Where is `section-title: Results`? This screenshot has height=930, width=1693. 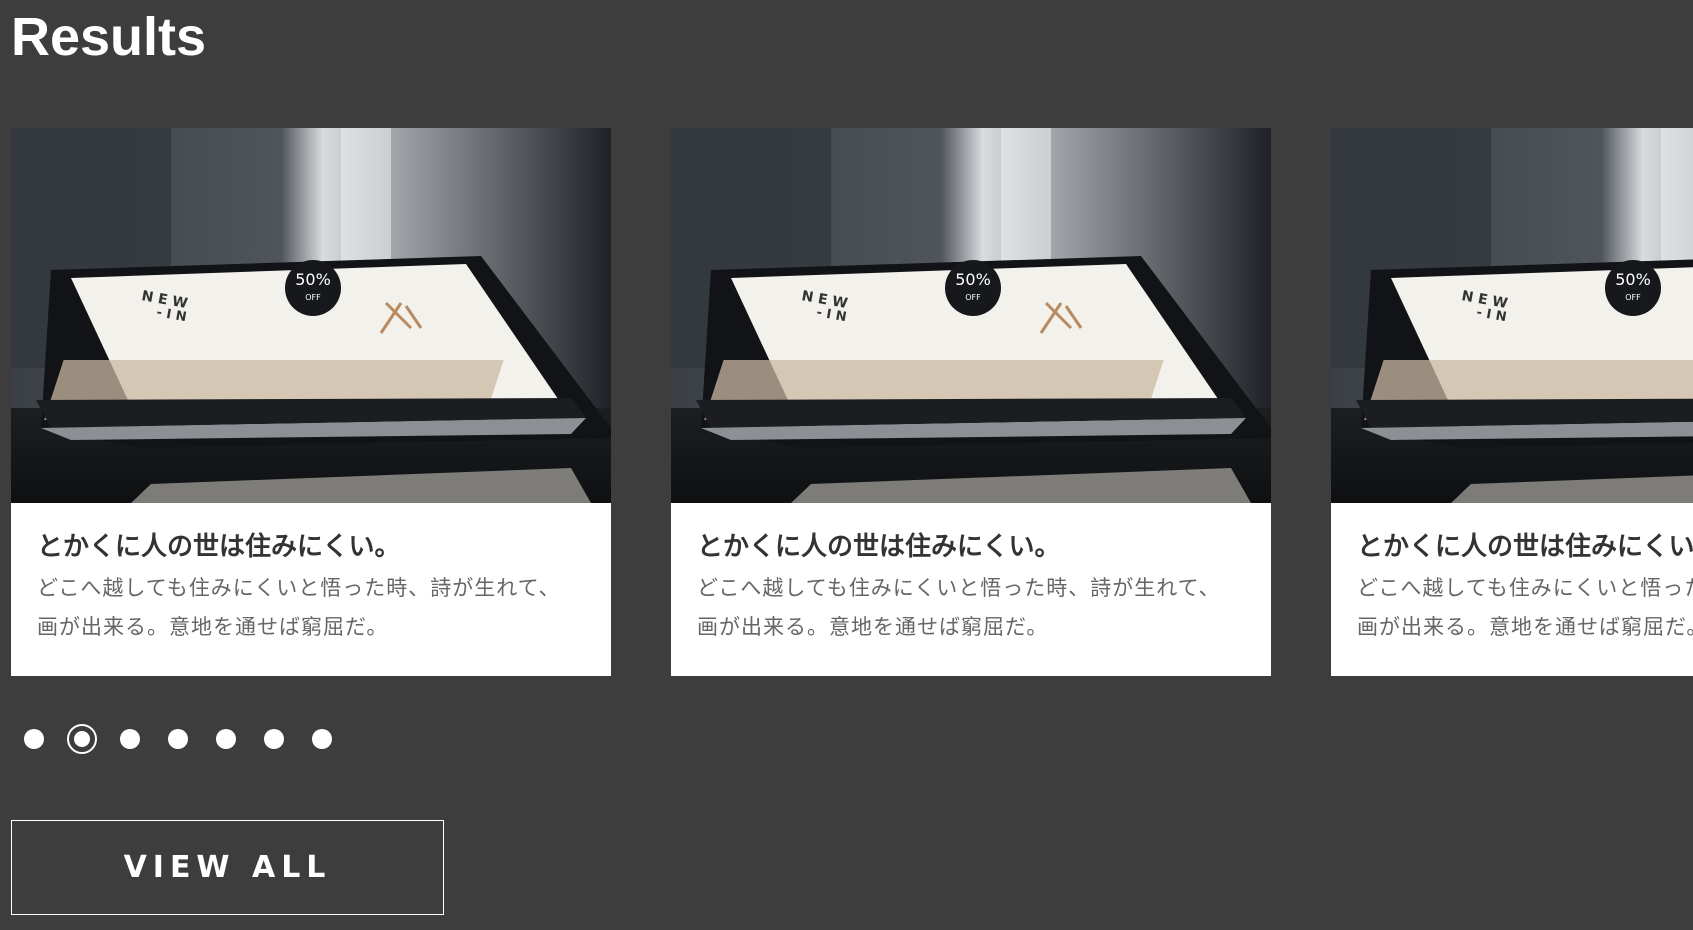
section-title: Results is located at coordinates (109, 37).